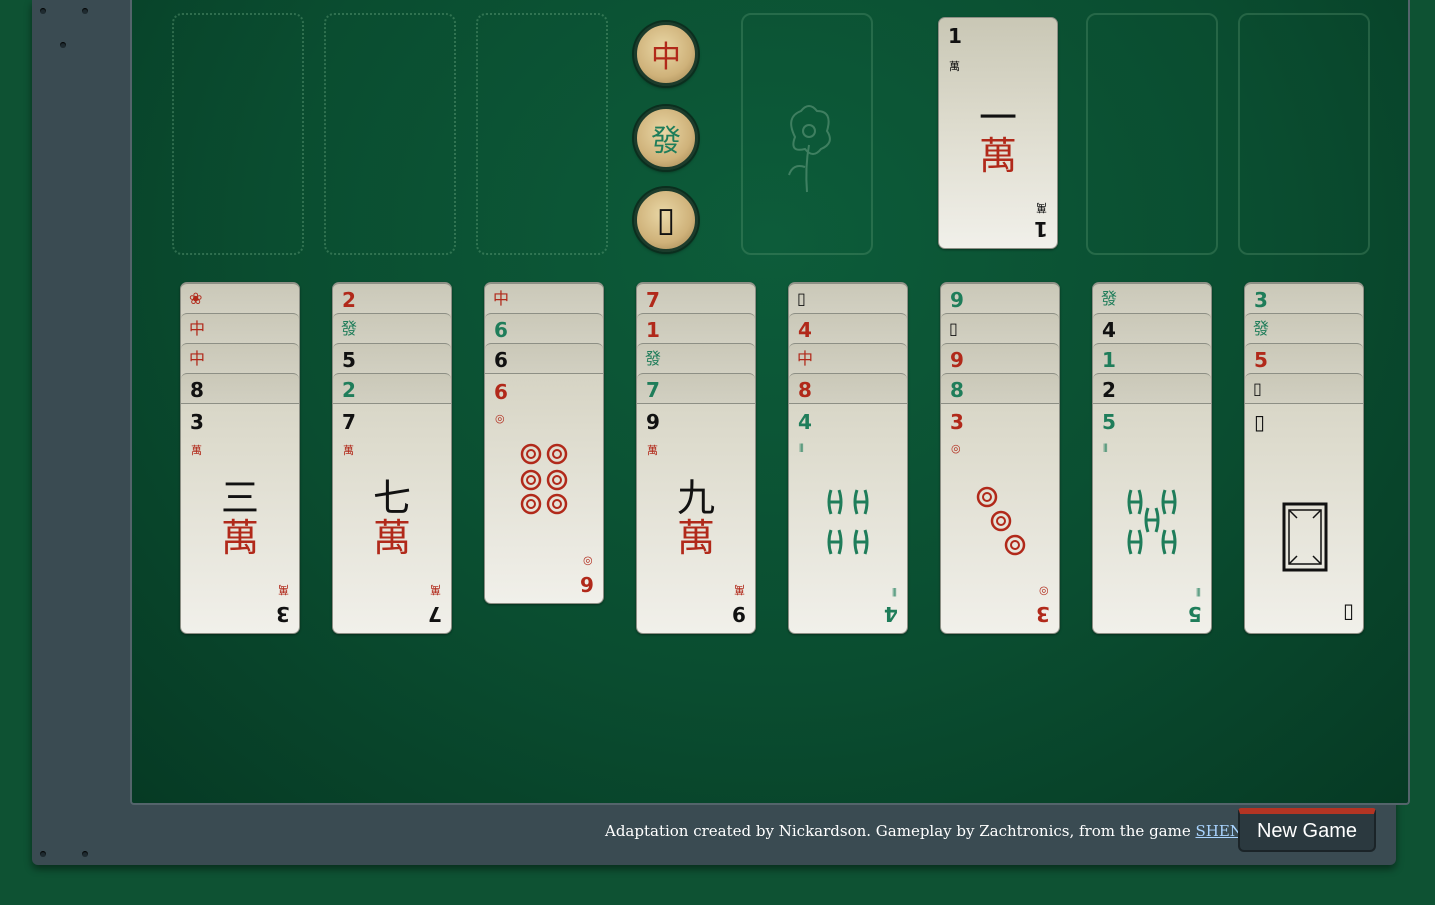  I want to click on tableau-column-4: 71發79萬萬九萬9, so click(696, 458).